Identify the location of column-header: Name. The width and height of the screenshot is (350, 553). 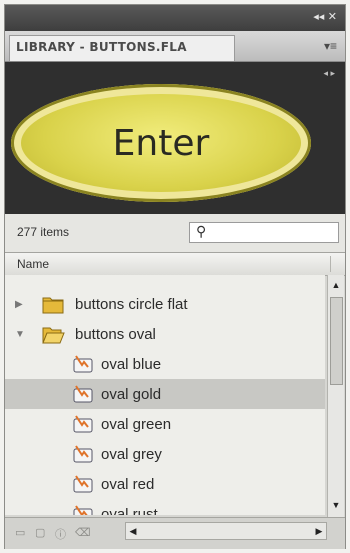
(175, 264).